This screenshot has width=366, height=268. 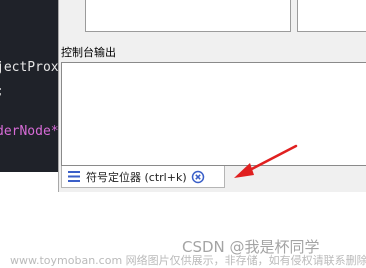 I want to click on code-line: ;, so click(x=2, y=91).